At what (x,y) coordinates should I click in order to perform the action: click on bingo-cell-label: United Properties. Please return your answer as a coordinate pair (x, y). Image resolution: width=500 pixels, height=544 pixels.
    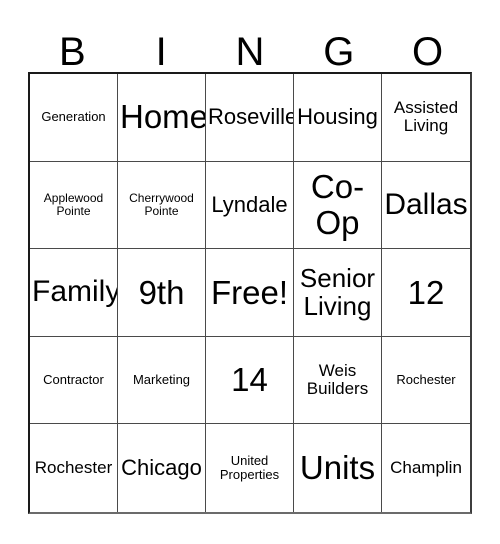
    Looking at the image, I should click on (249, 468).